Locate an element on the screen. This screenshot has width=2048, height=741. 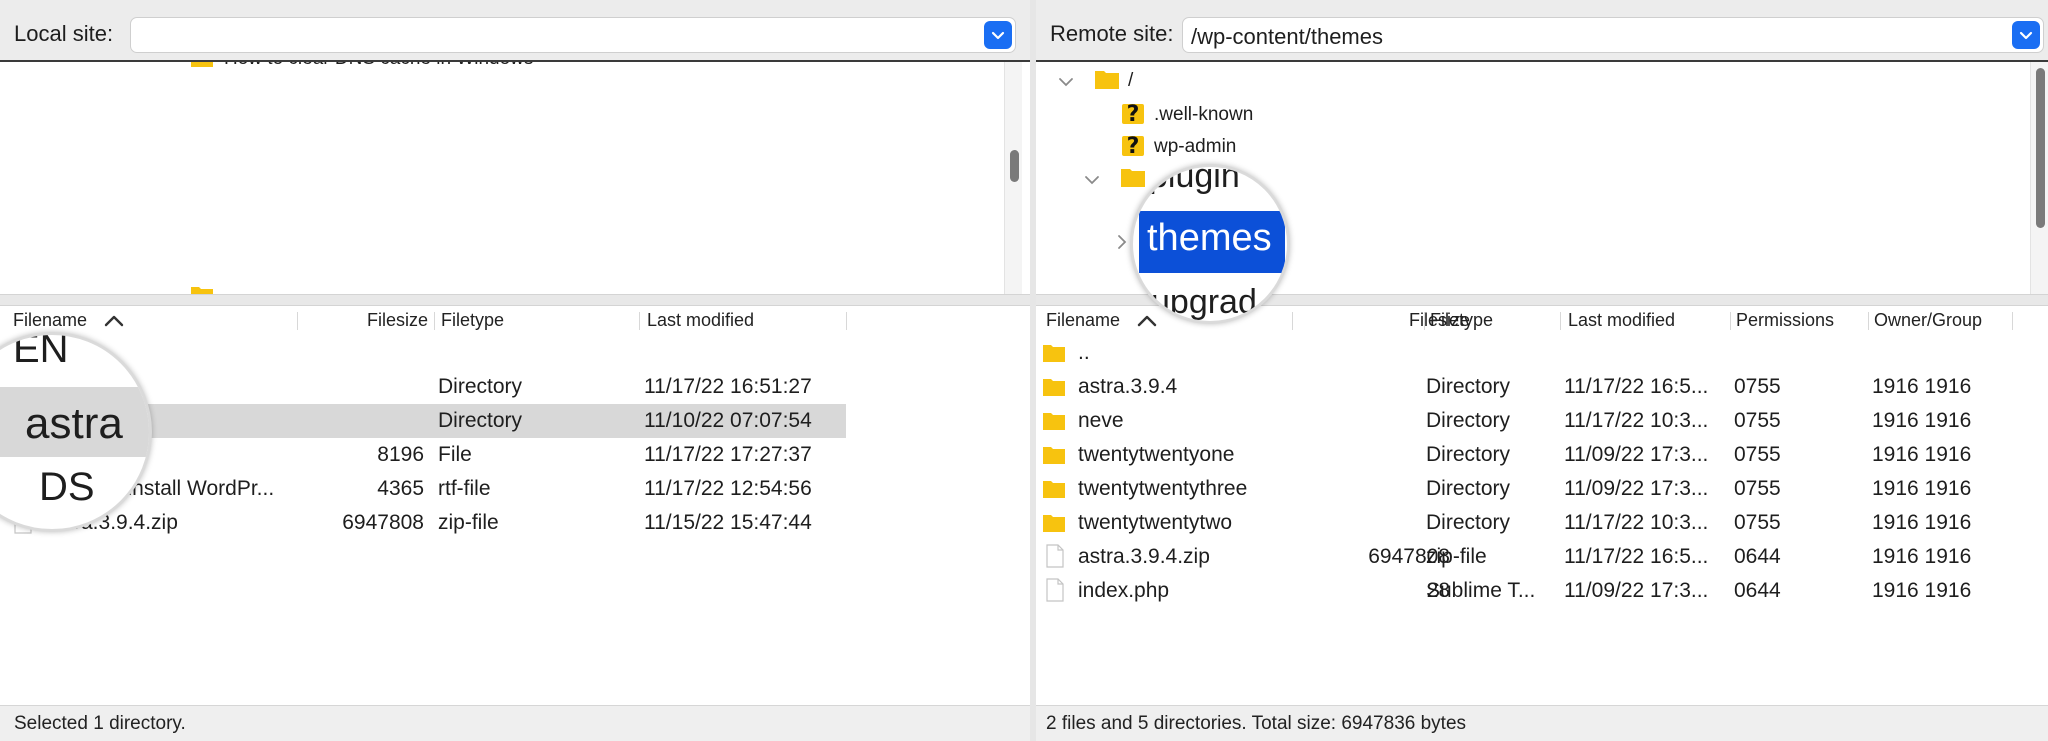
filename-cell: .. is located at coordinates (1084, 352).